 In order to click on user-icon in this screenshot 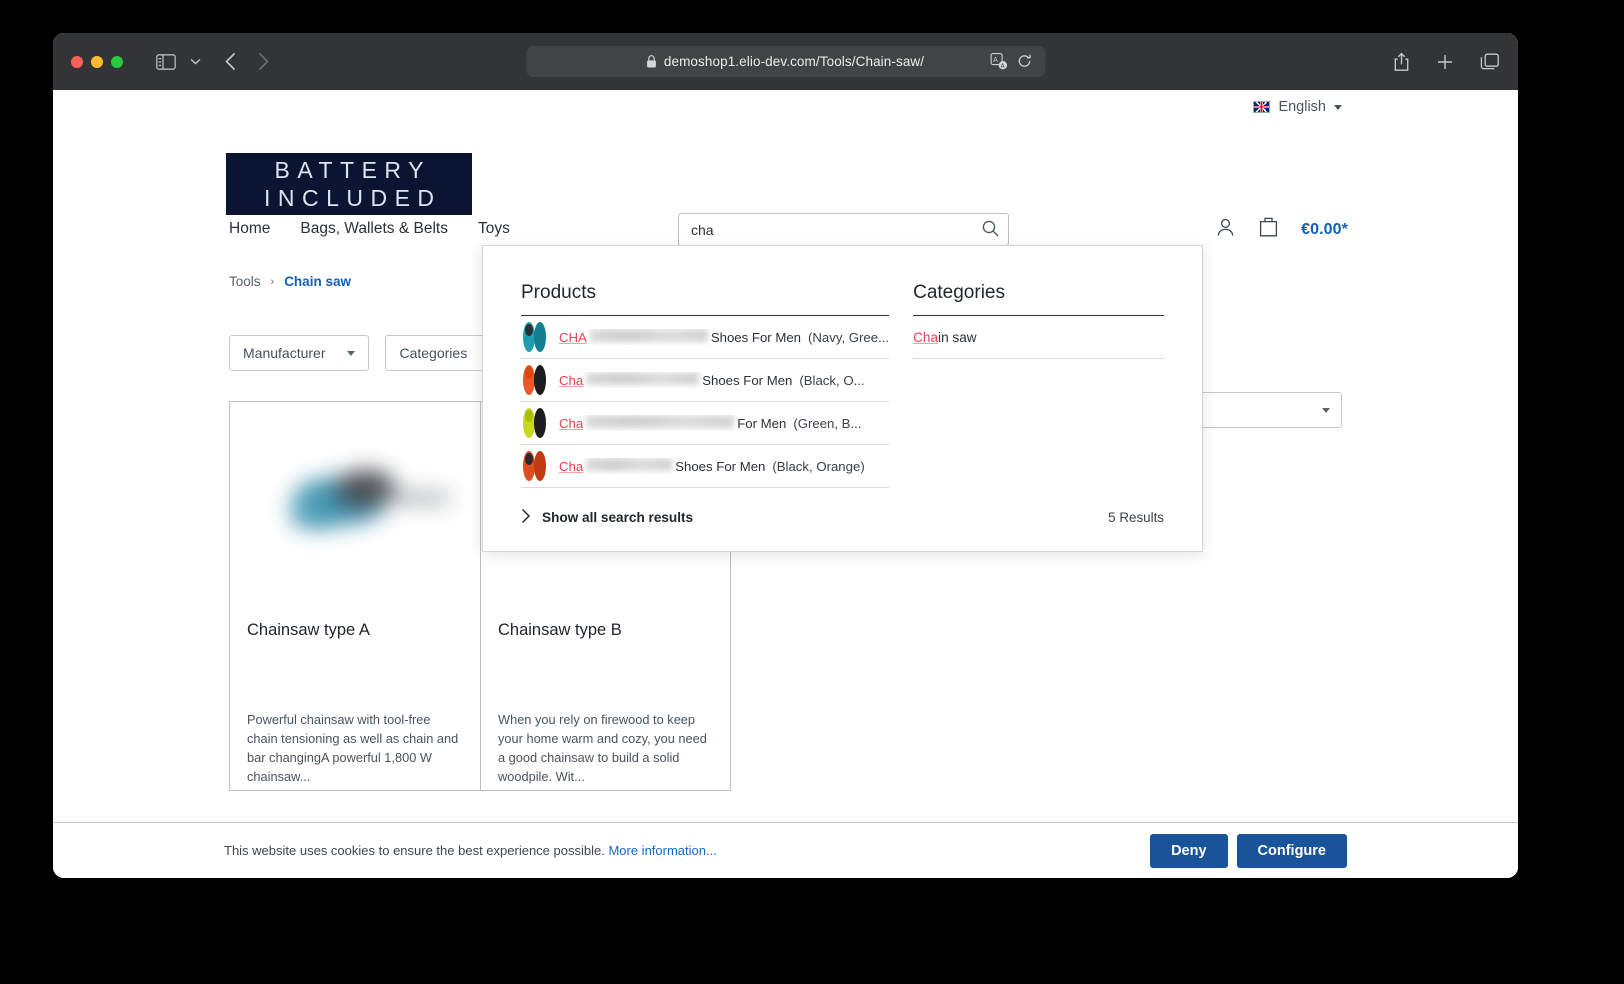, I will do `click(1225, 230)`.